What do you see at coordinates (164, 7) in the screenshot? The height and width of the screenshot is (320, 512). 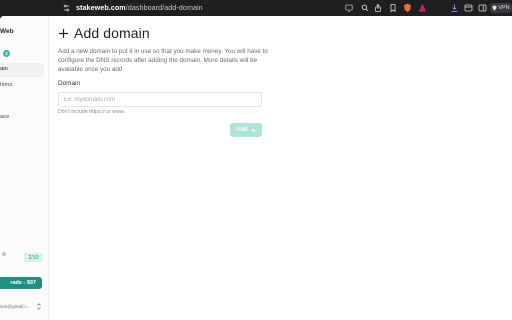 I see `url-path: /dashboard/add-domain` at bounding box center [164, 7].